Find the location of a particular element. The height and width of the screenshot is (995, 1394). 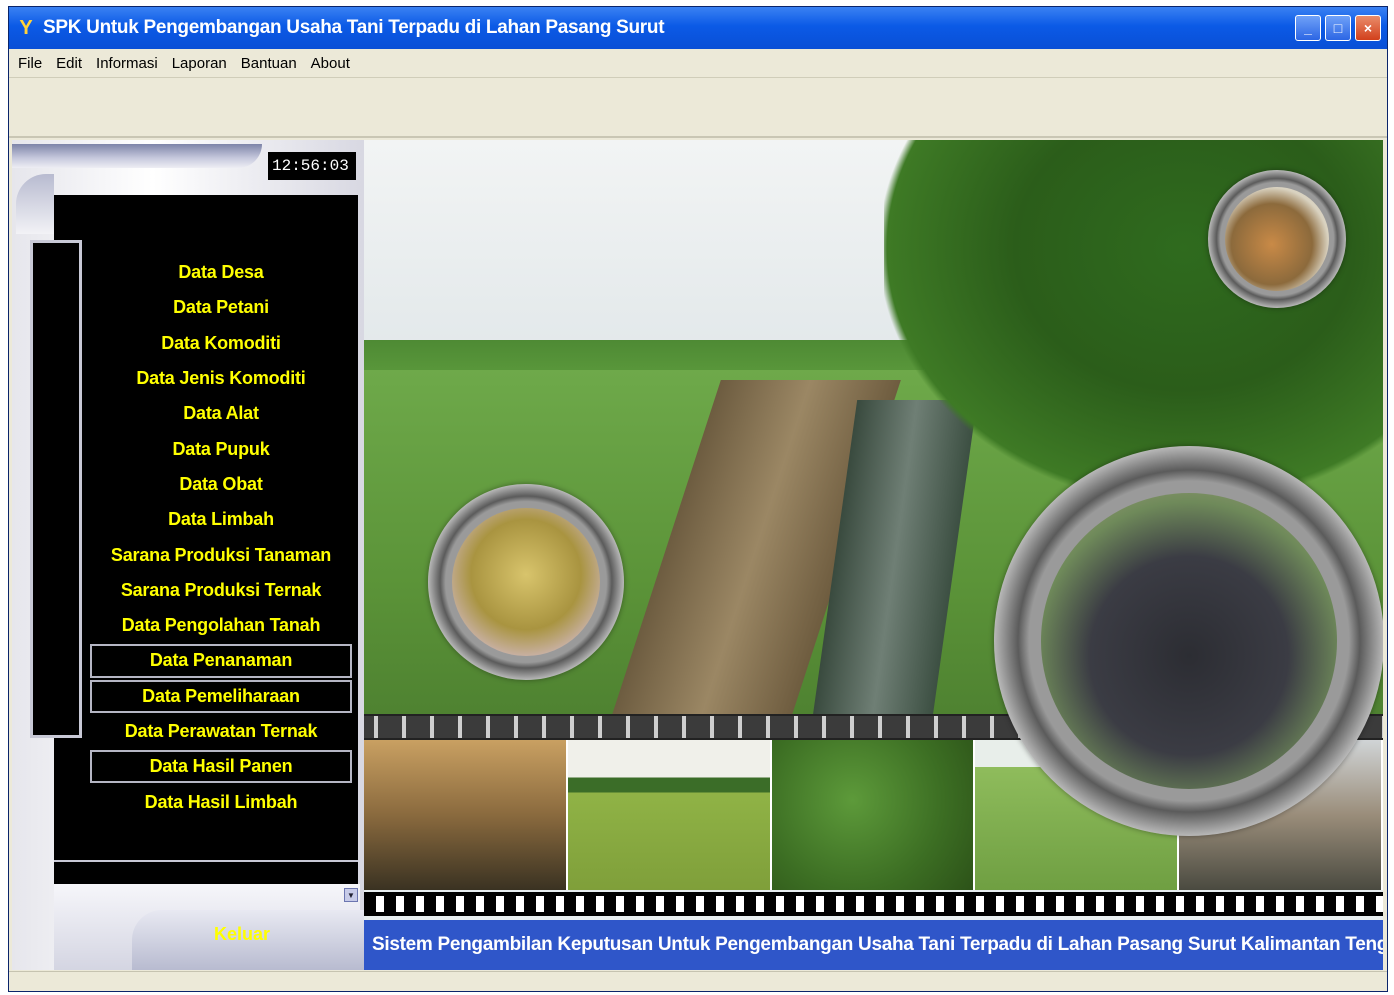

window-status-bar is located at coordinates (698, 981).